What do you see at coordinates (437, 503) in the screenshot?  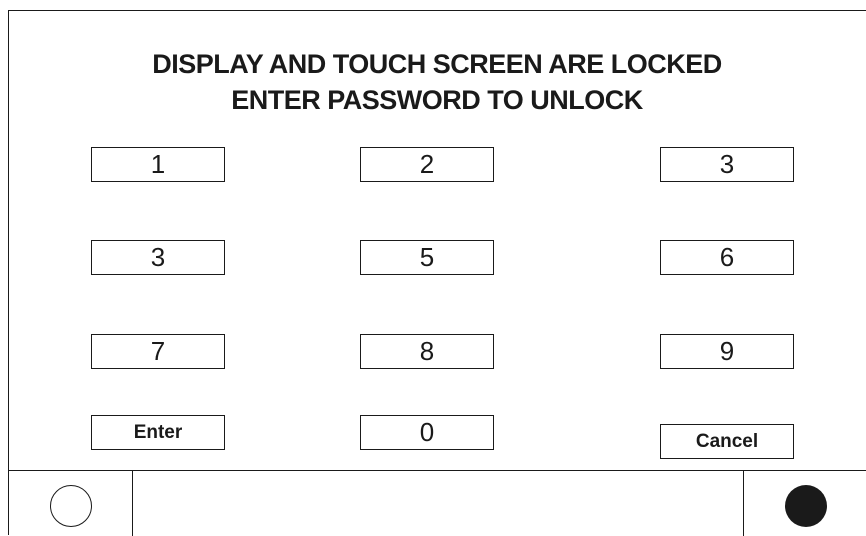 I see `footer-bar` at bounding box center [437, 503].